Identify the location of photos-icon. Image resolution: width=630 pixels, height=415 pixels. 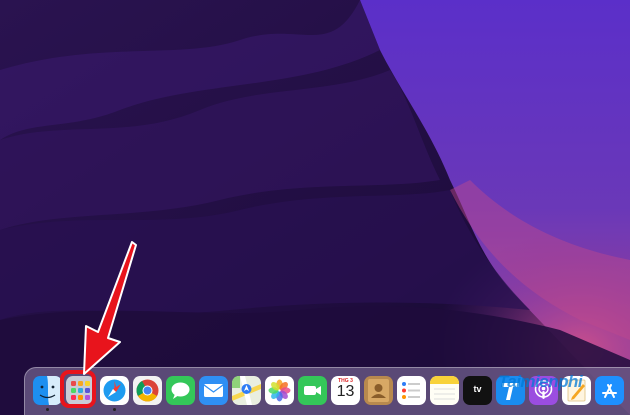
(279, 390).